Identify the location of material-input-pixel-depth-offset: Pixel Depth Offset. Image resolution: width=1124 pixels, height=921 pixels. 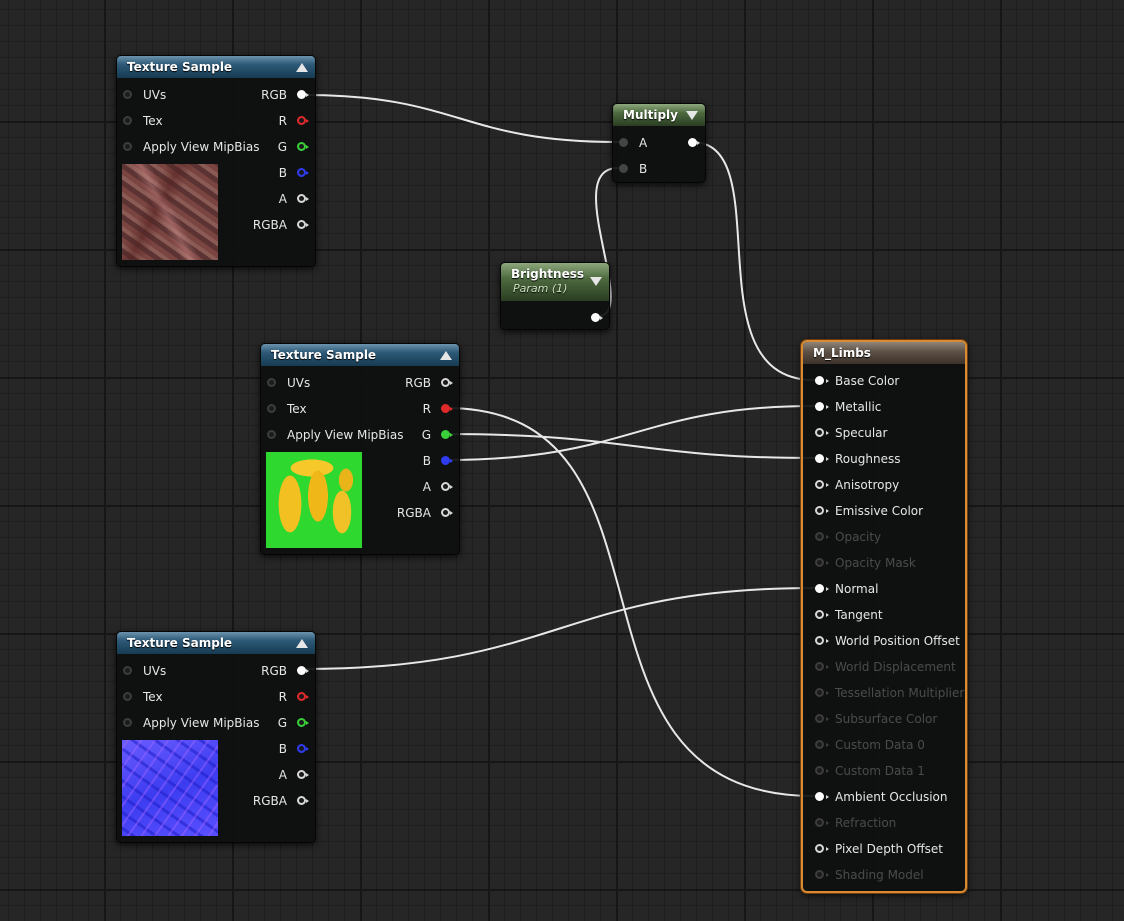
(884, 849).